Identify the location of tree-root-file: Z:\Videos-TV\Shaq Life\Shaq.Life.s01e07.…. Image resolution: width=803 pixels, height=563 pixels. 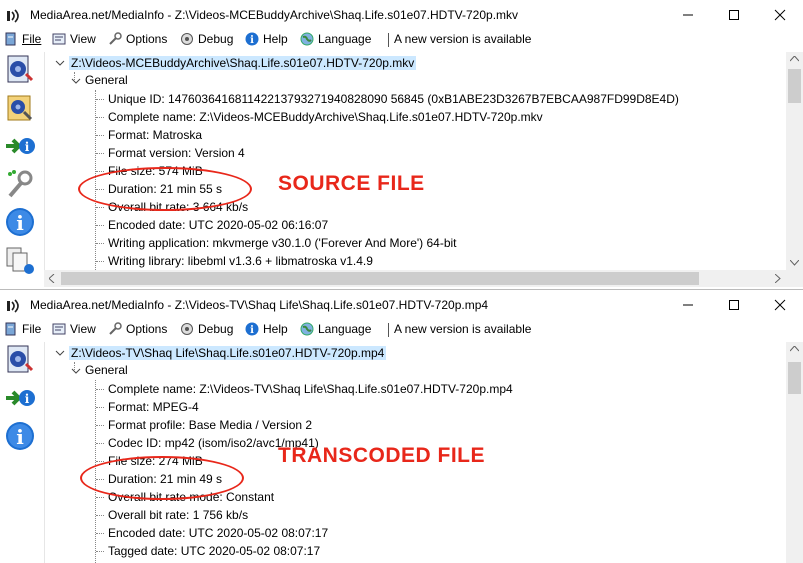
(228, 353).